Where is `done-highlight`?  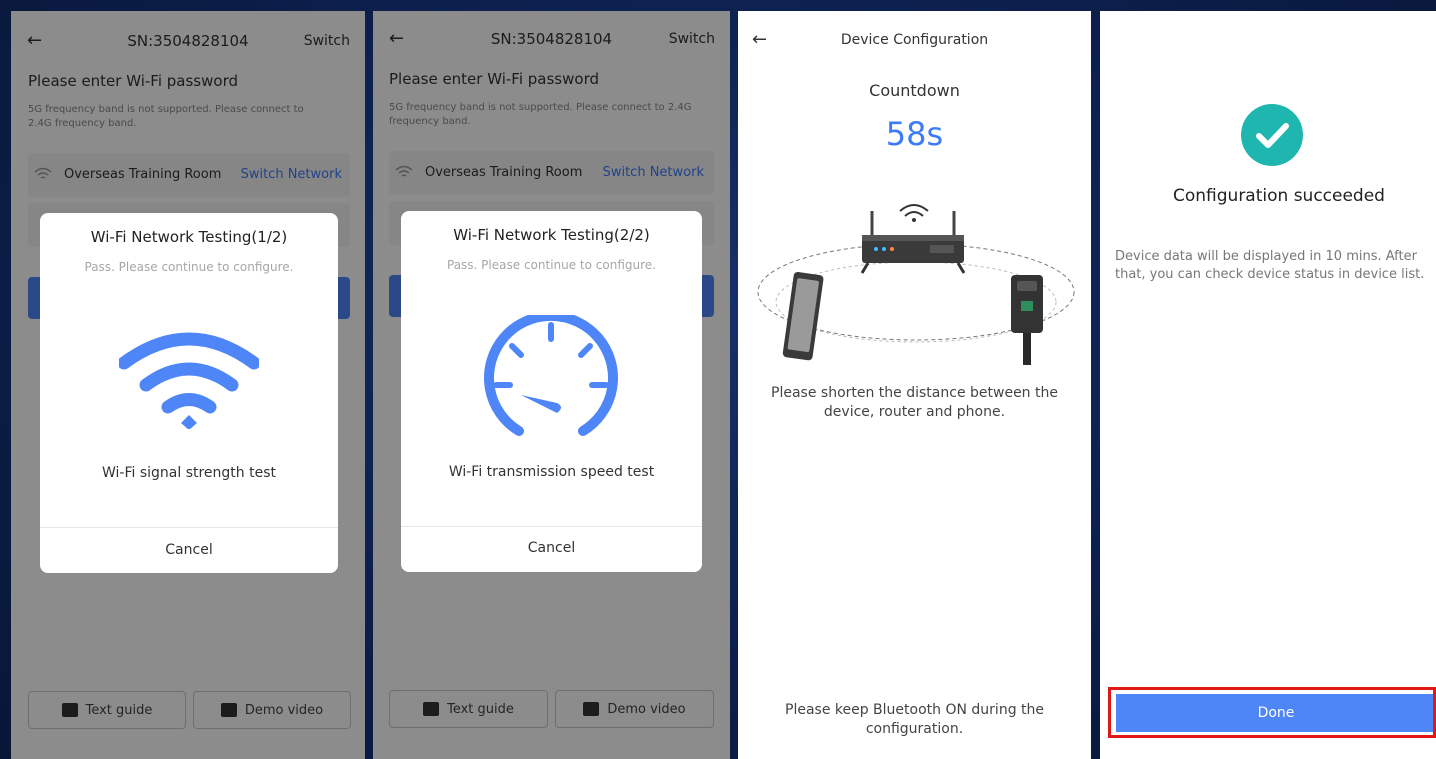
done-highlight is located at coordinates (1272, 712).